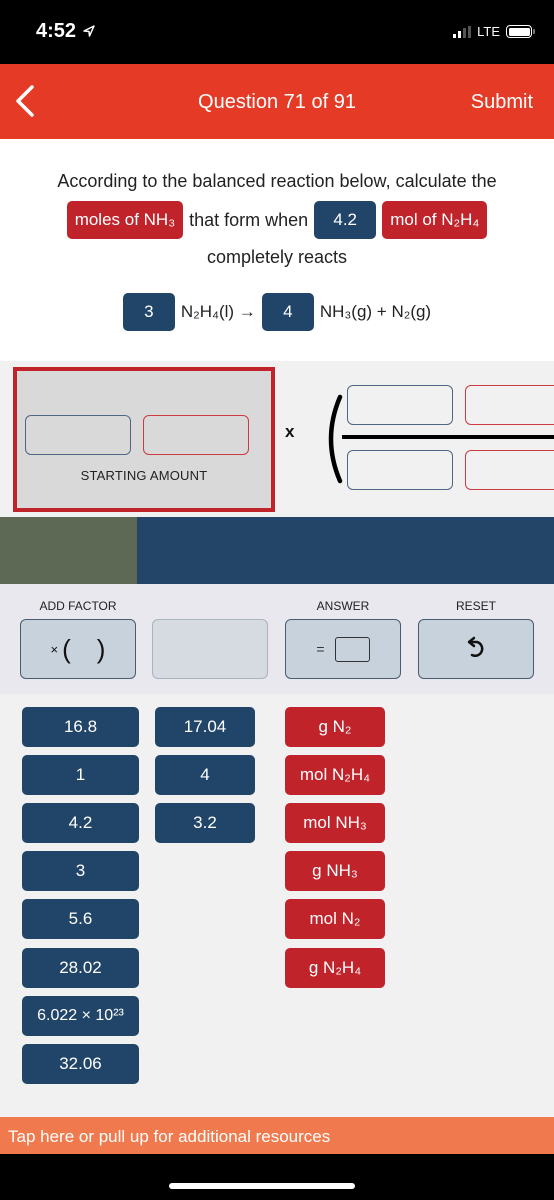  What do you see at coordinates (277, 32) in the screenshot?
I see `status-bar: 4:52 LTE` at bounding box center [277, 32].